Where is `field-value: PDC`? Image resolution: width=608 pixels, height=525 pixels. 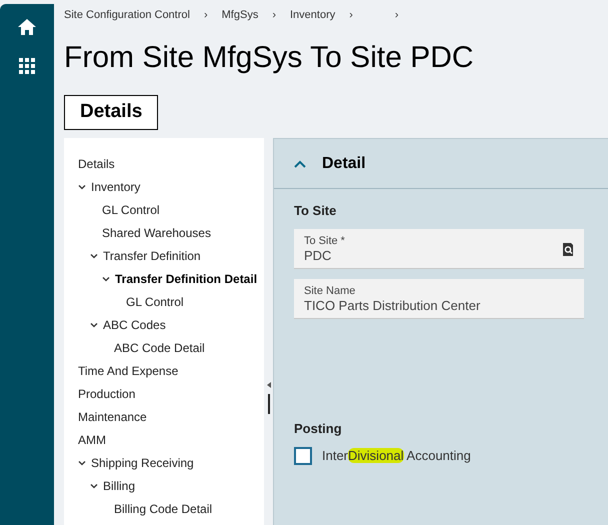 field-value: PDC is located at coordinates (318, 256).